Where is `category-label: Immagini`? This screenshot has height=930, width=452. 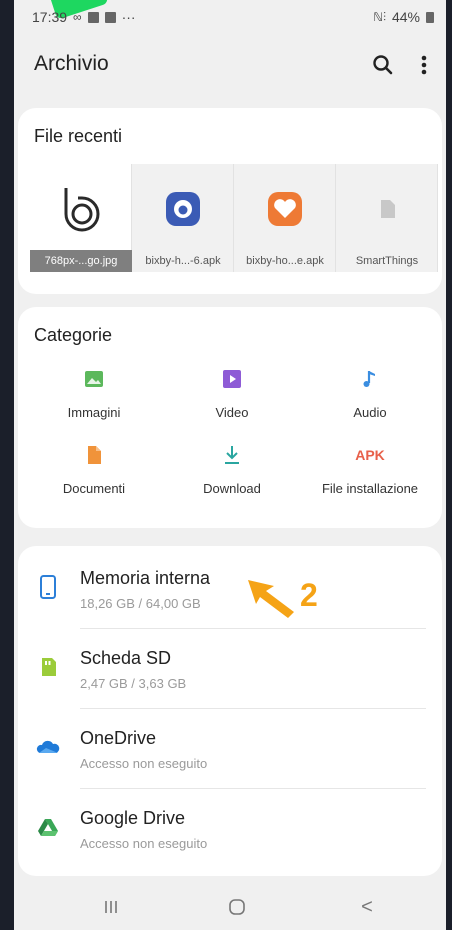
category-label: Immagini is located at coordinates (94, 412).